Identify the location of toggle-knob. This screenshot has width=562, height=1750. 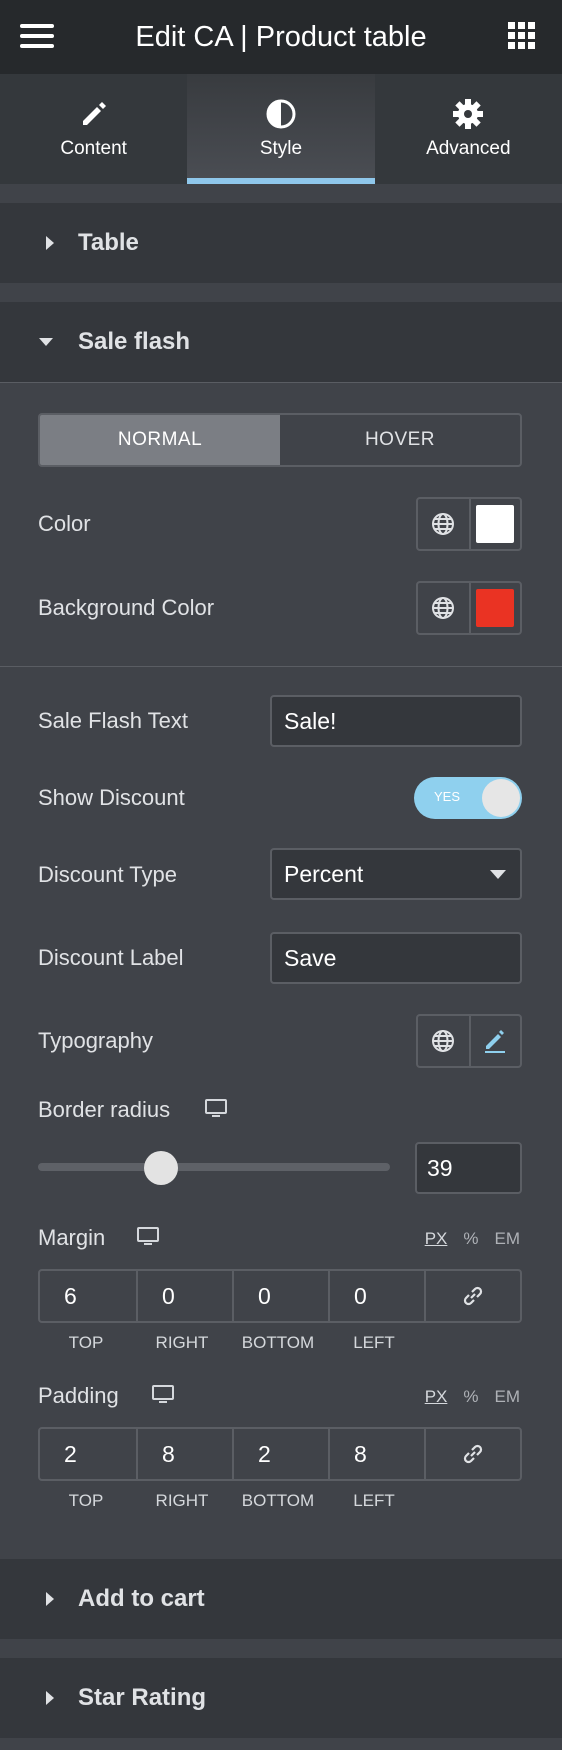
(501, 798).